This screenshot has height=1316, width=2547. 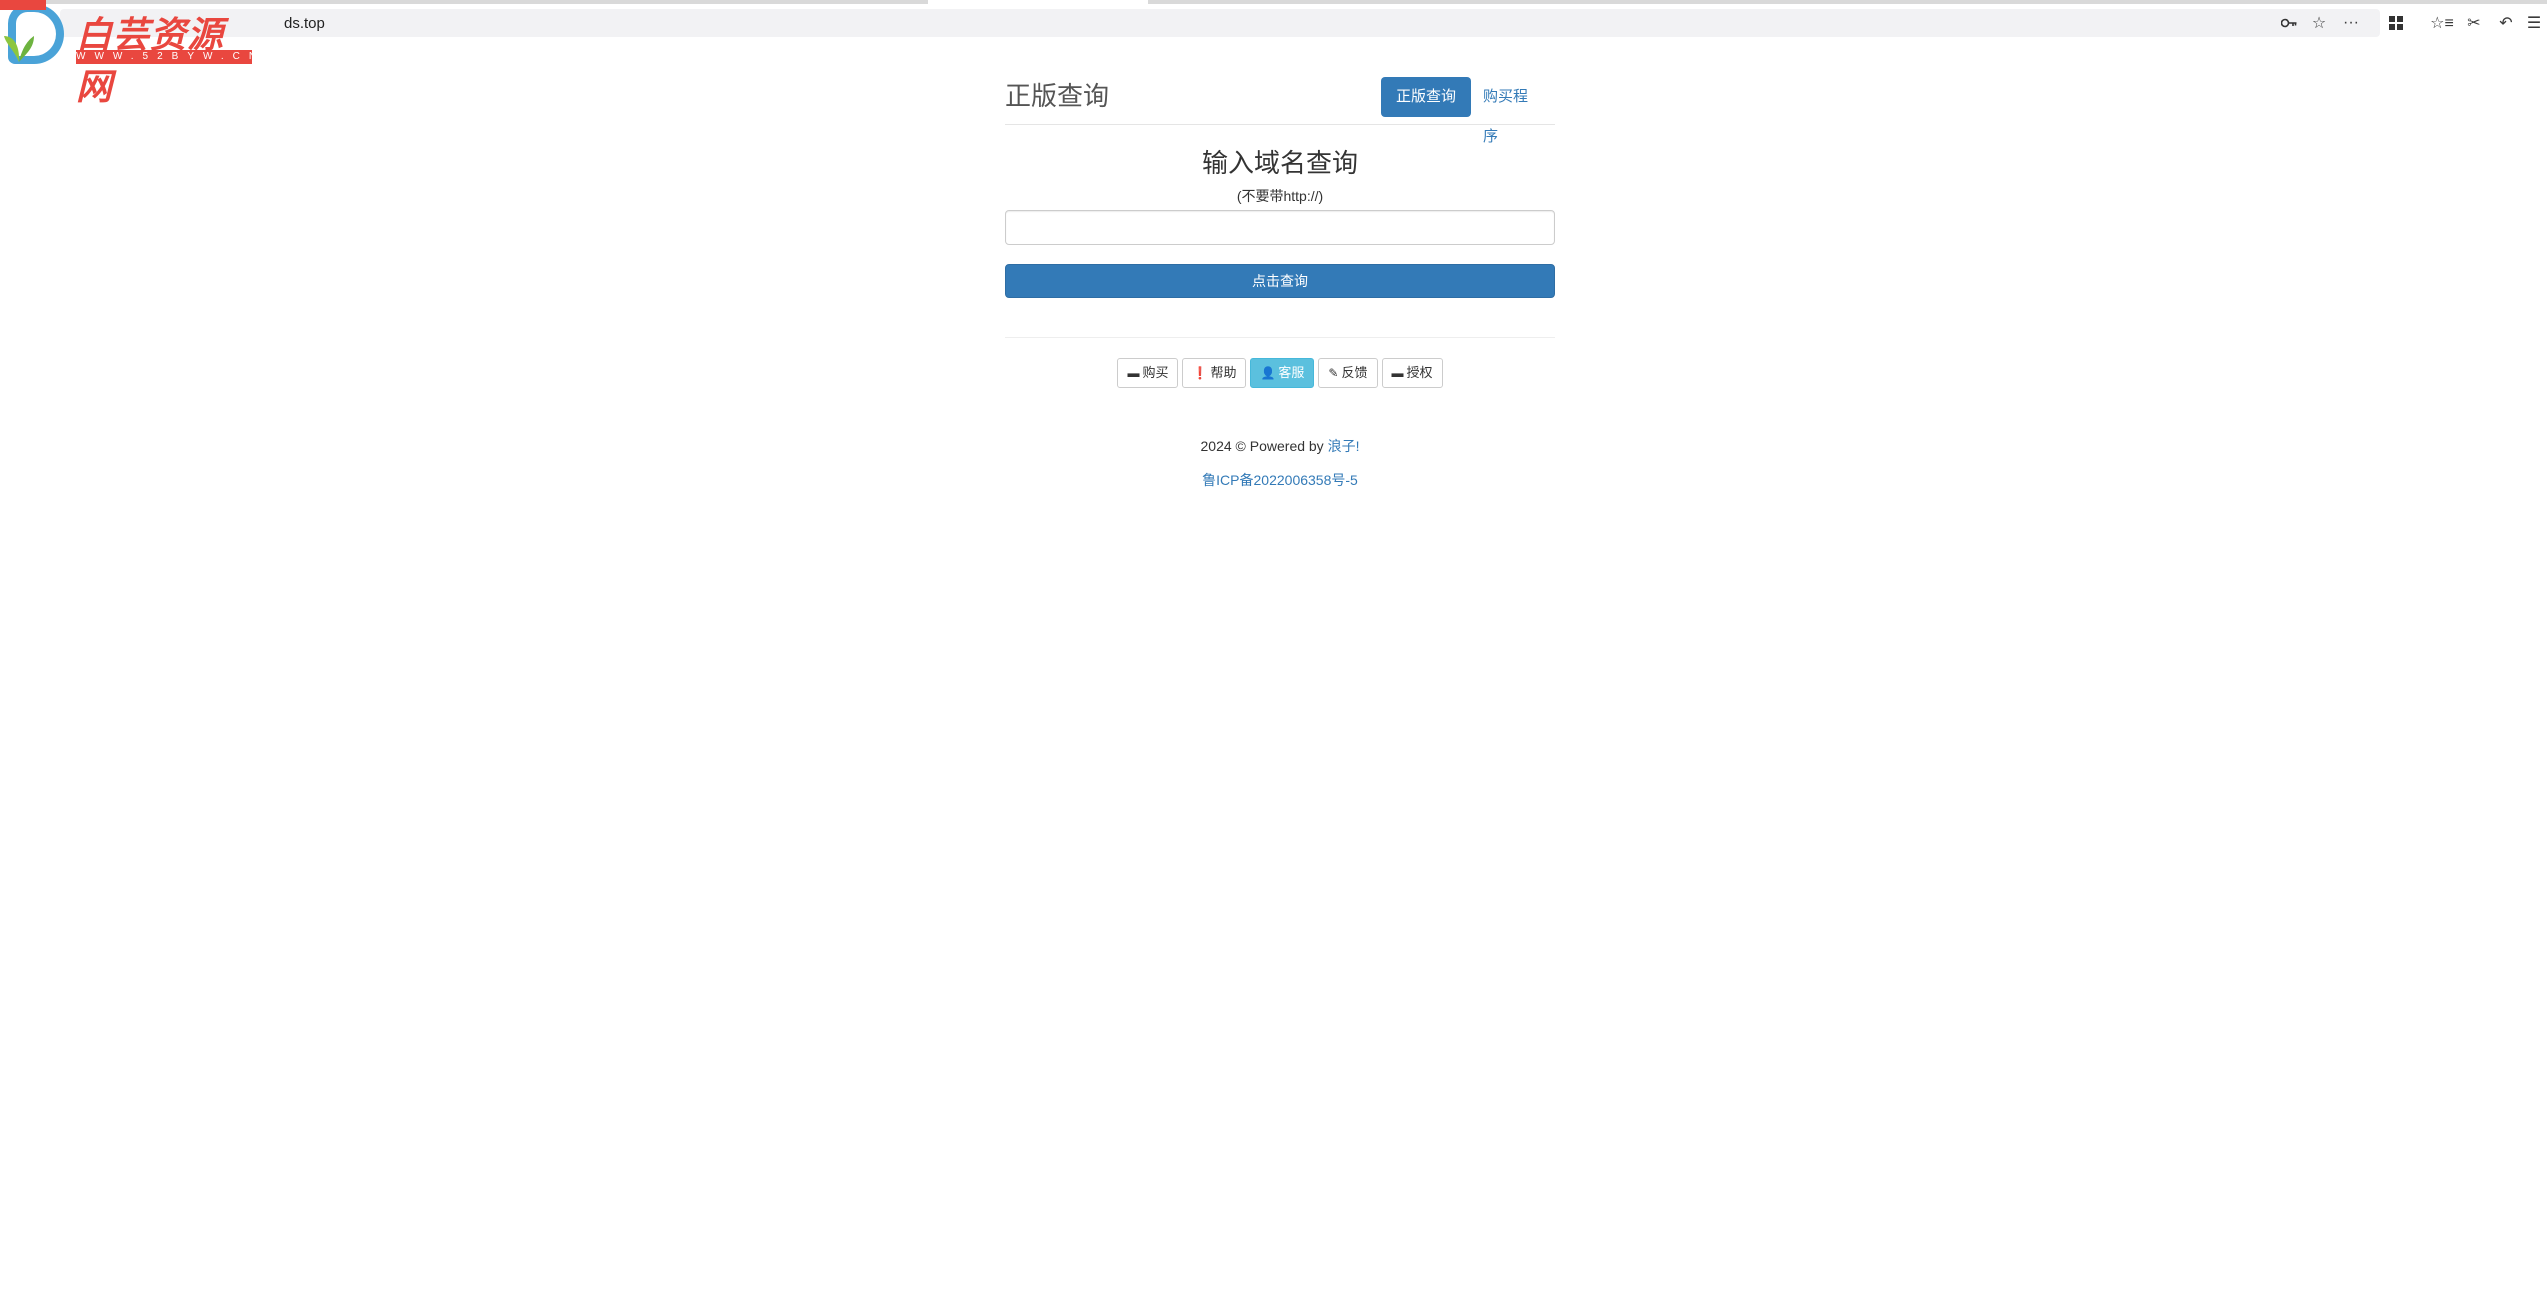 What do you see at coordinates (1280, 463) in the screenshot?
I see `footer: 2024 © Powered by 浪子! 鲁ICP备2022006358号-5` at bounding box center [1280, 463].